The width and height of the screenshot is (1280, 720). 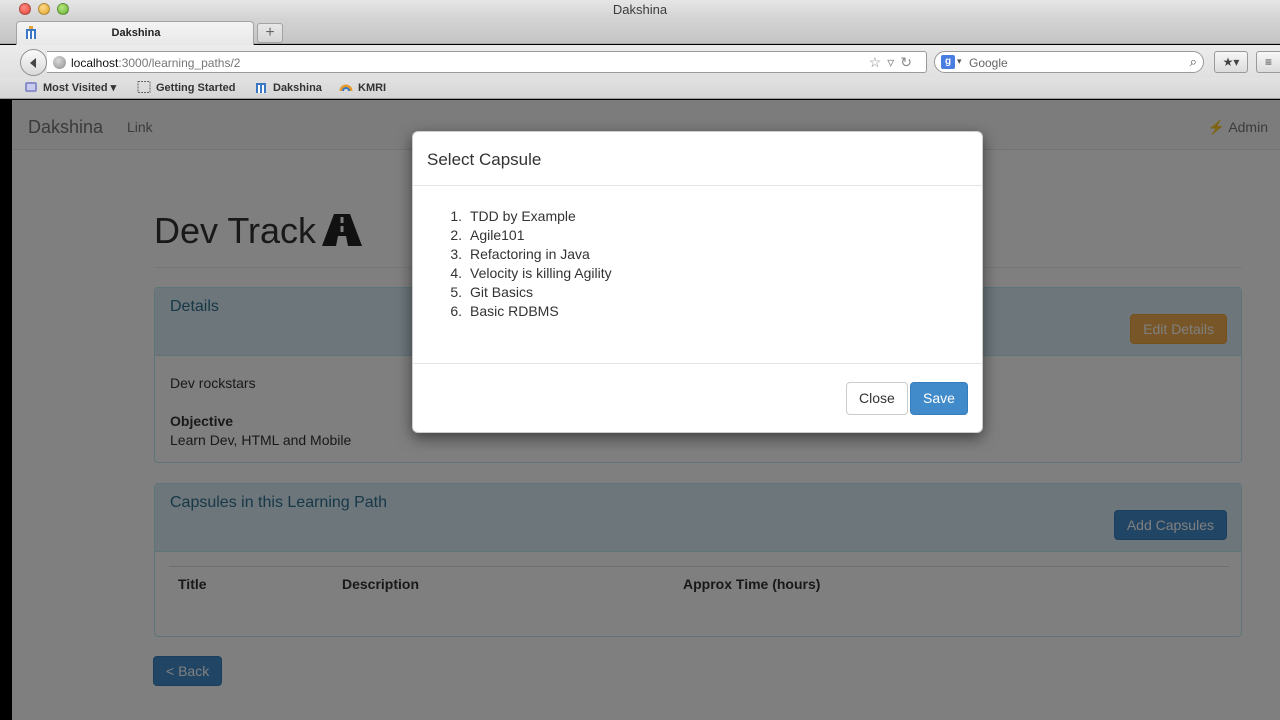 I want to click on url-text: localhost:3000/learning_paths/2, so click(x=155, y=63).